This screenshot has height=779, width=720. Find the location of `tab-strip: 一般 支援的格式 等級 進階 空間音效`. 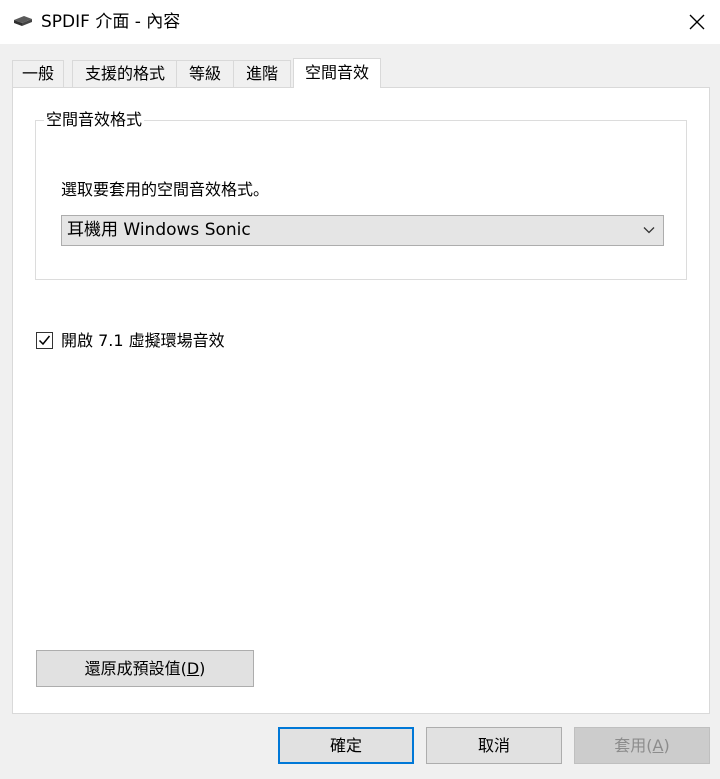

tab-strip: 一般 支援的格式 等級 進階 空間音效 is located at coordinates (362, 73).